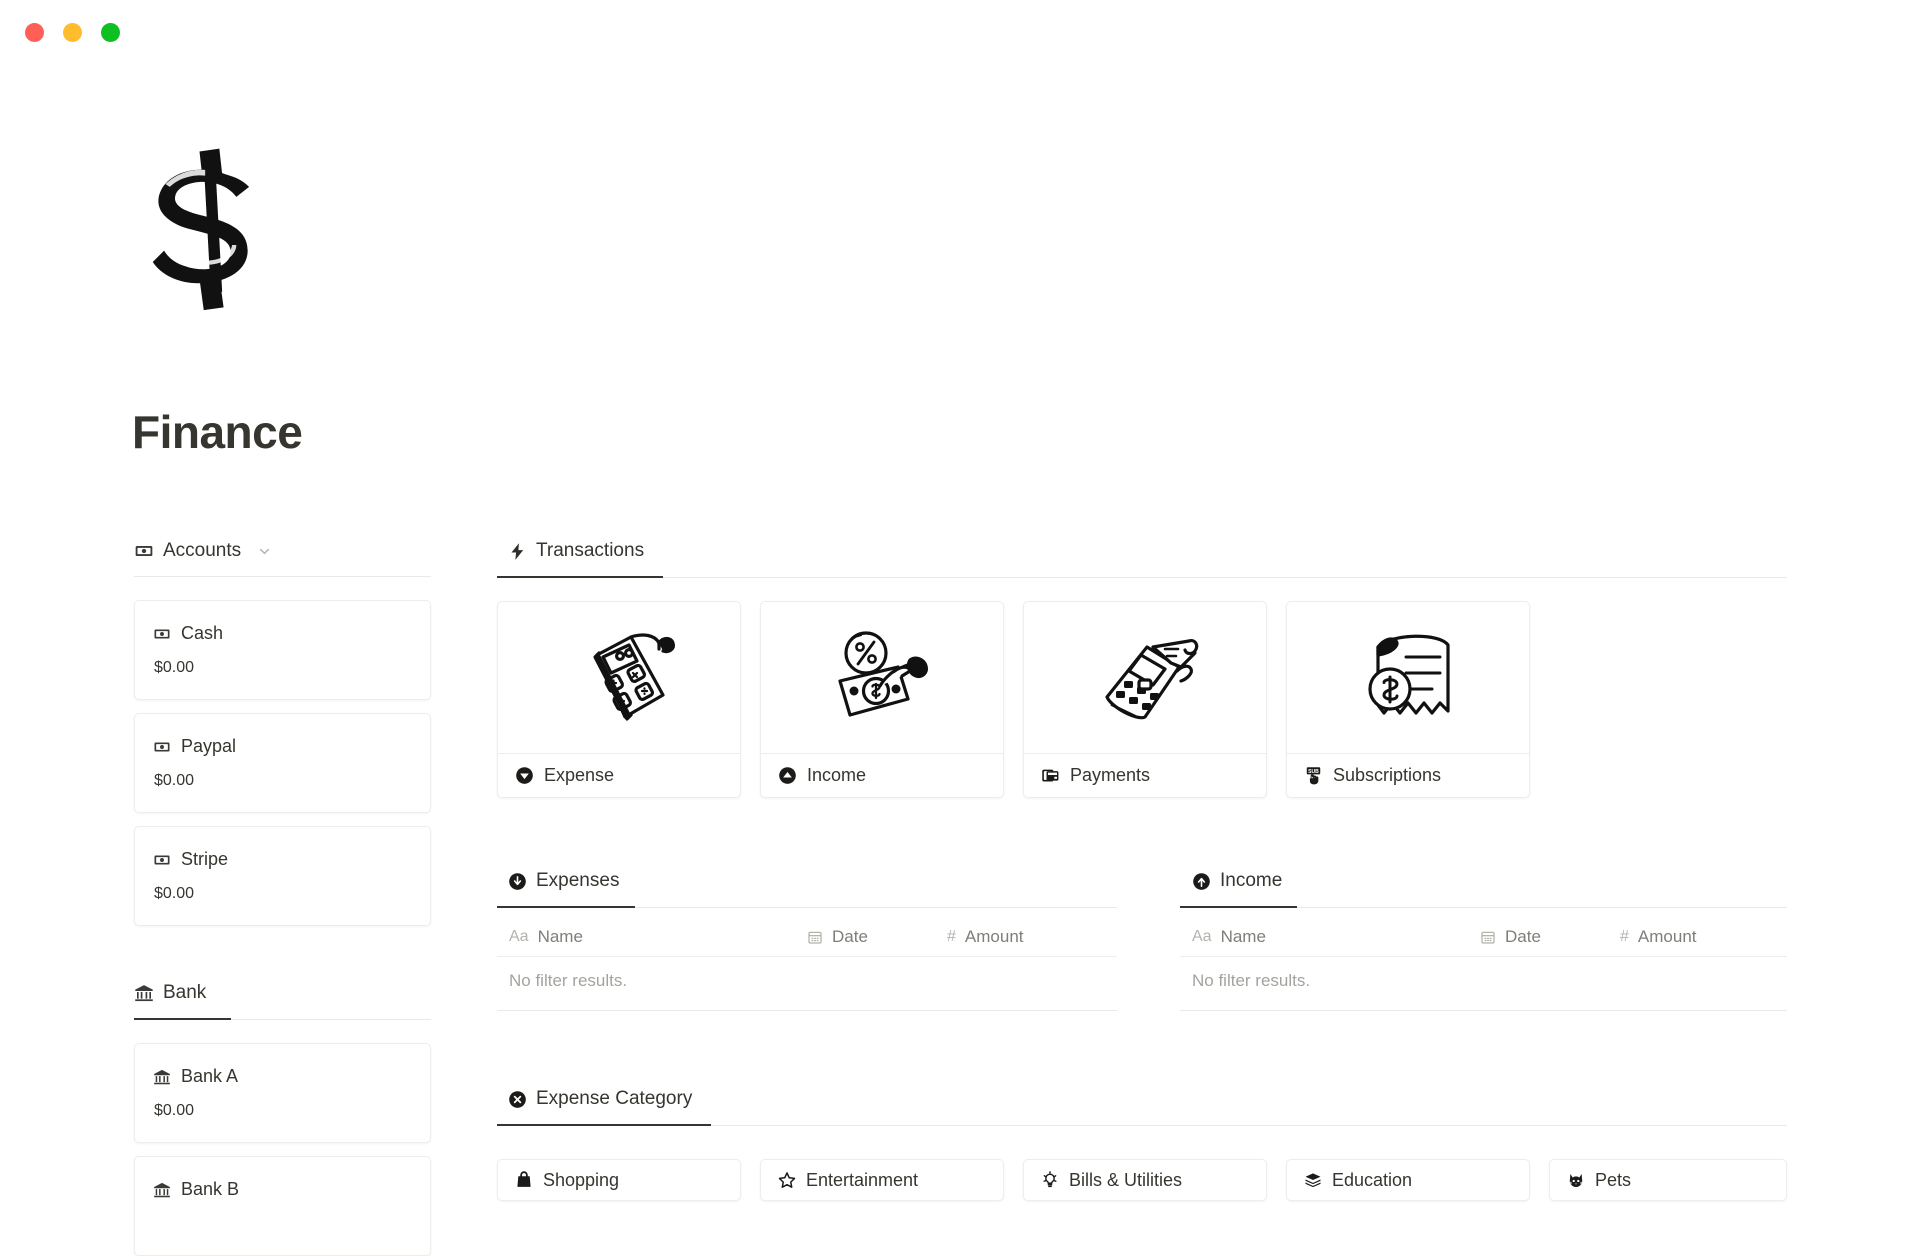  What do you see at coordinates (1387, 774) in the screenshot?
I see `transaction-tile-label: Subscriptions` at bounding box center [1387, 774].